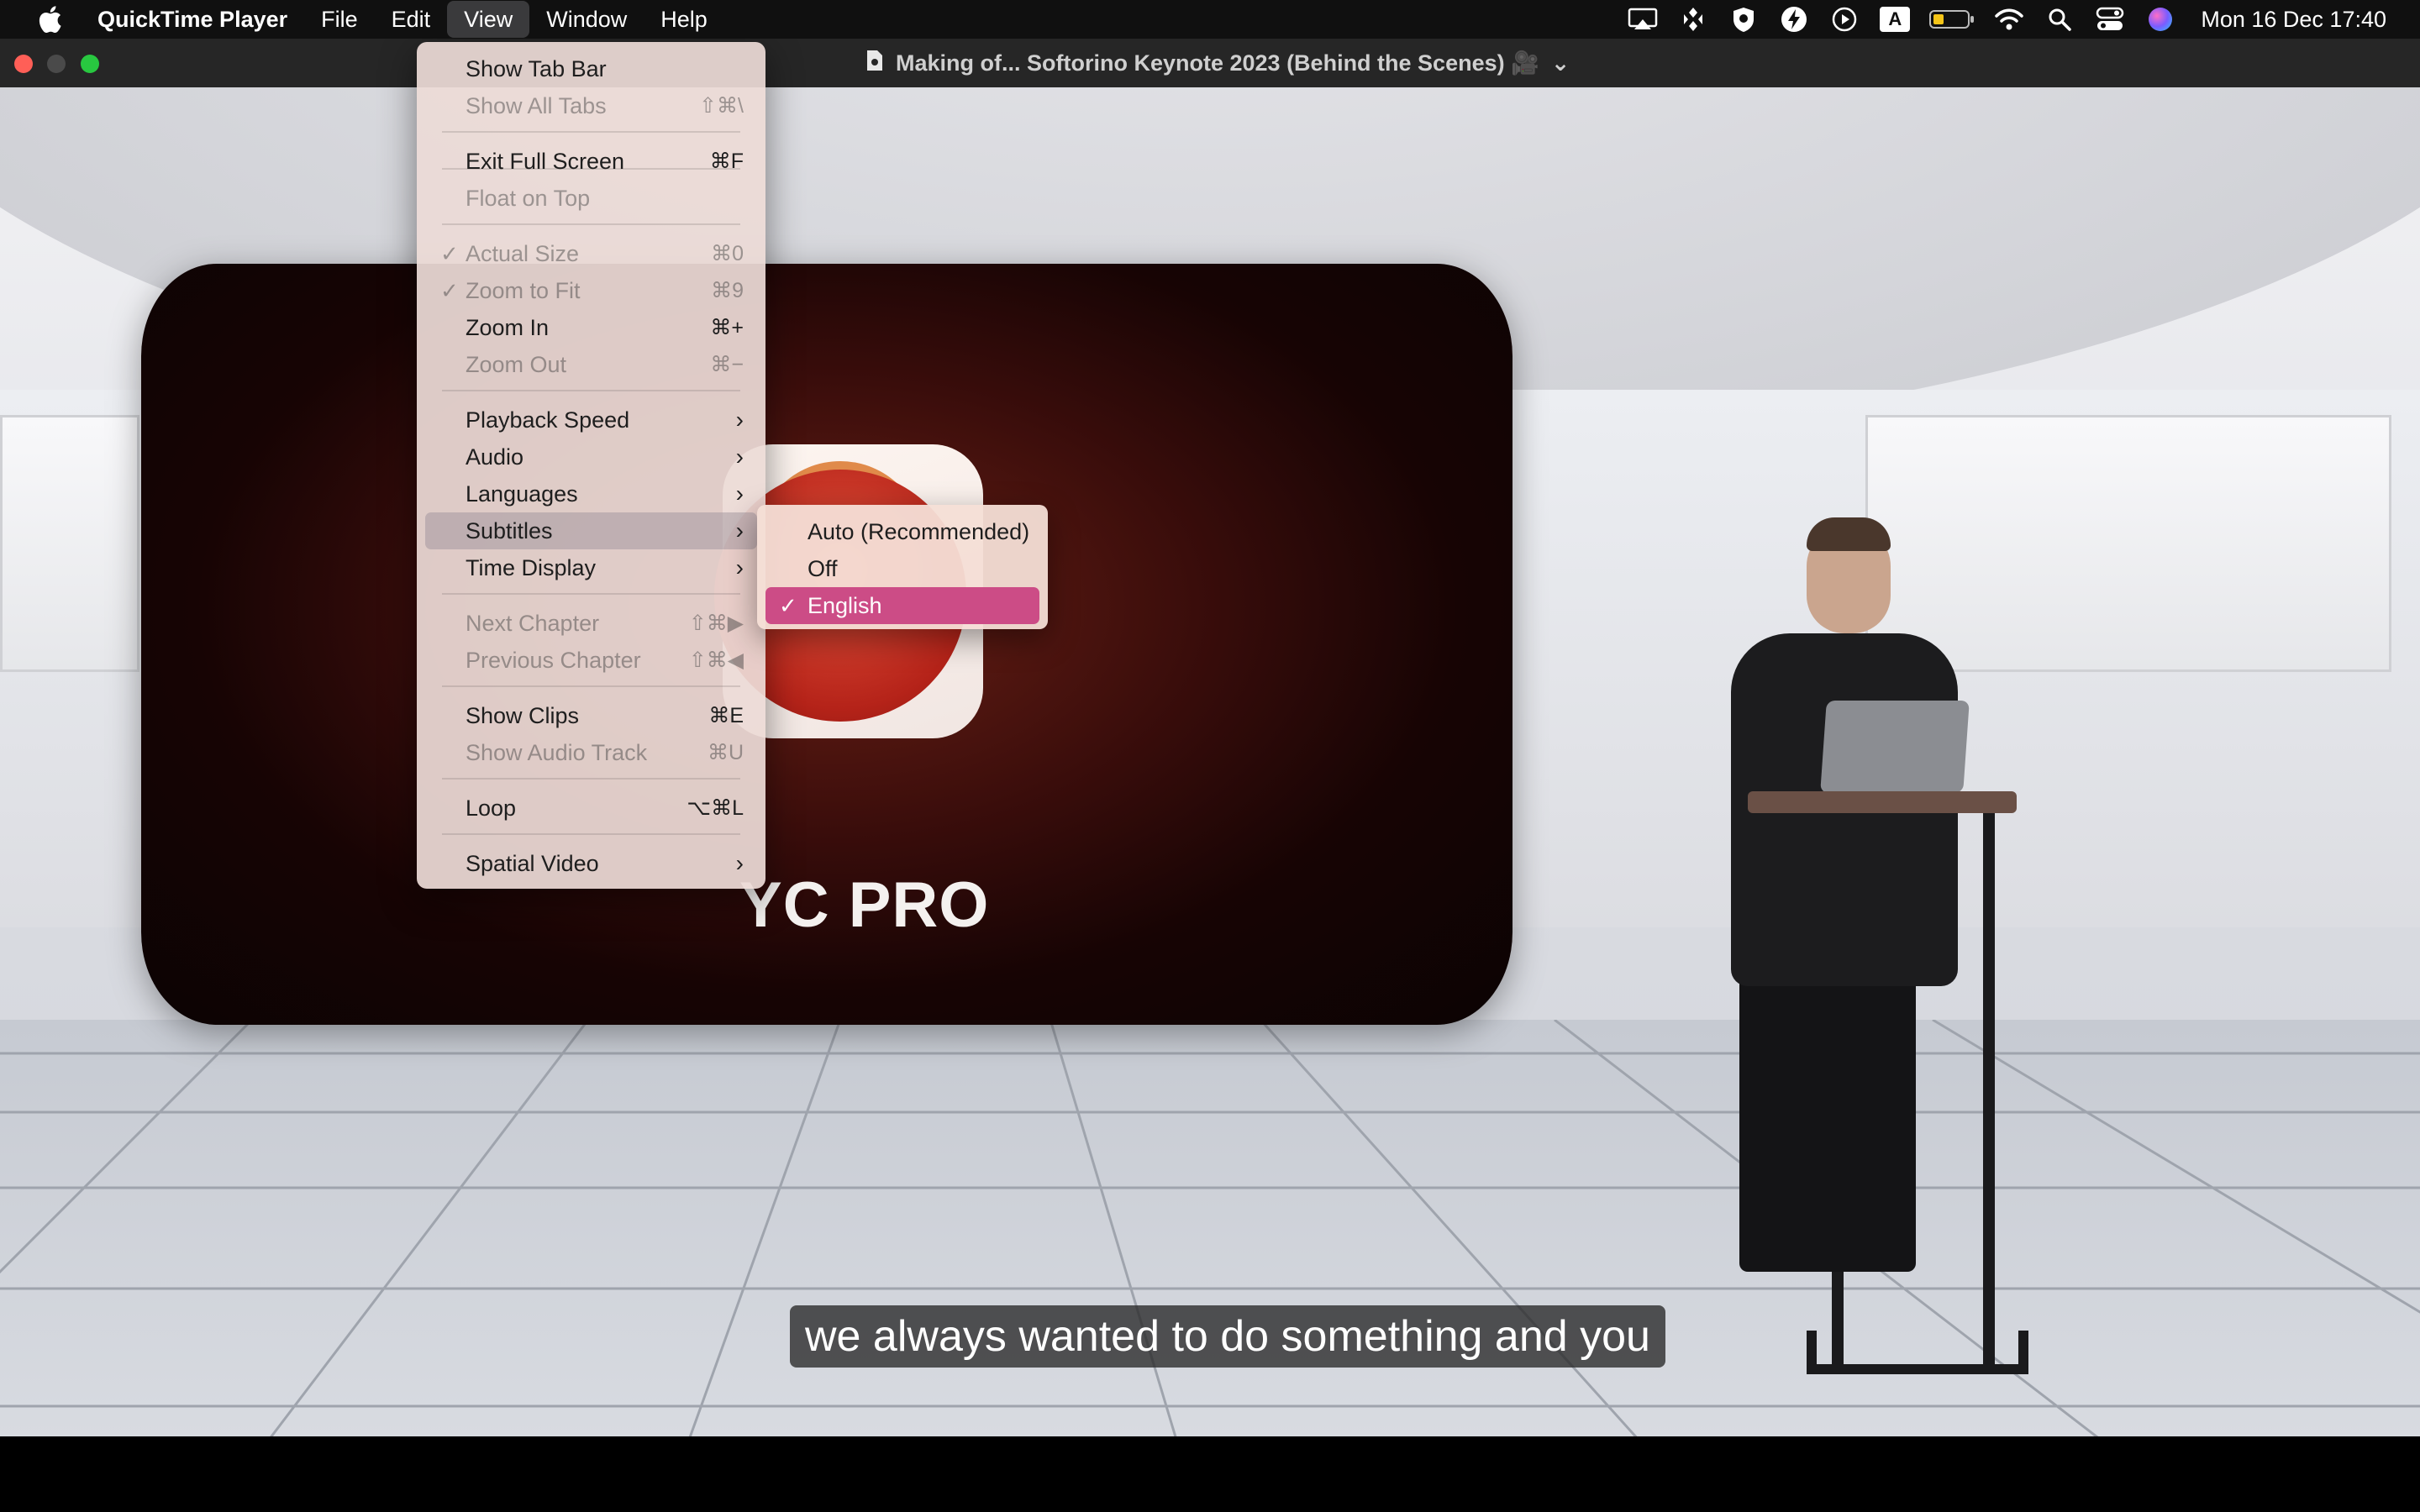  Describe the element at coordinates (726, 161) in the screenshot. I see `menu-item-shortcut: ⌘F` at that location.